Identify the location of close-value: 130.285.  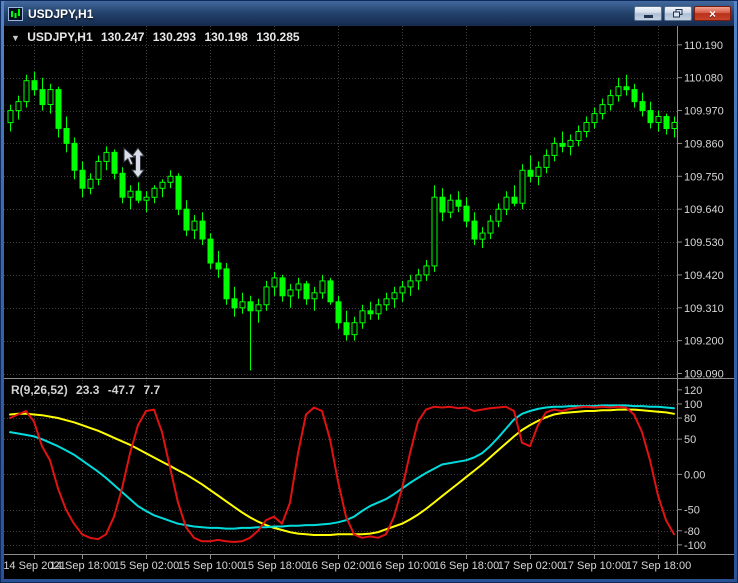
(278, 37).